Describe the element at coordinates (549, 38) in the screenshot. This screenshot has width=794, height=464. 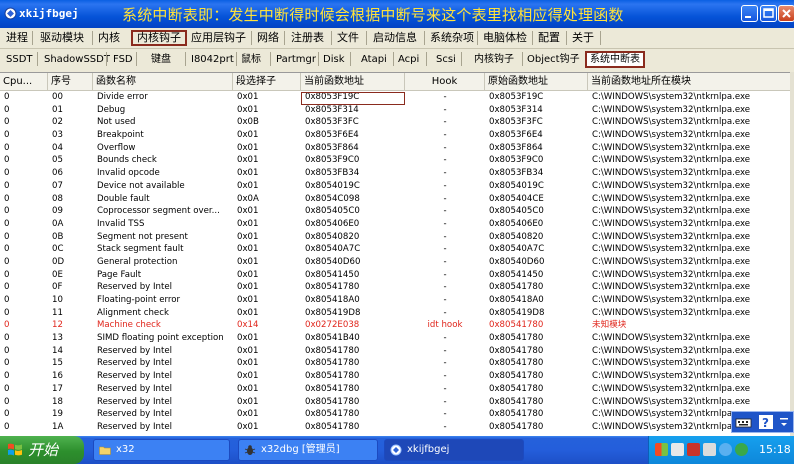
I see `menu-item-config: 配置` at that location.